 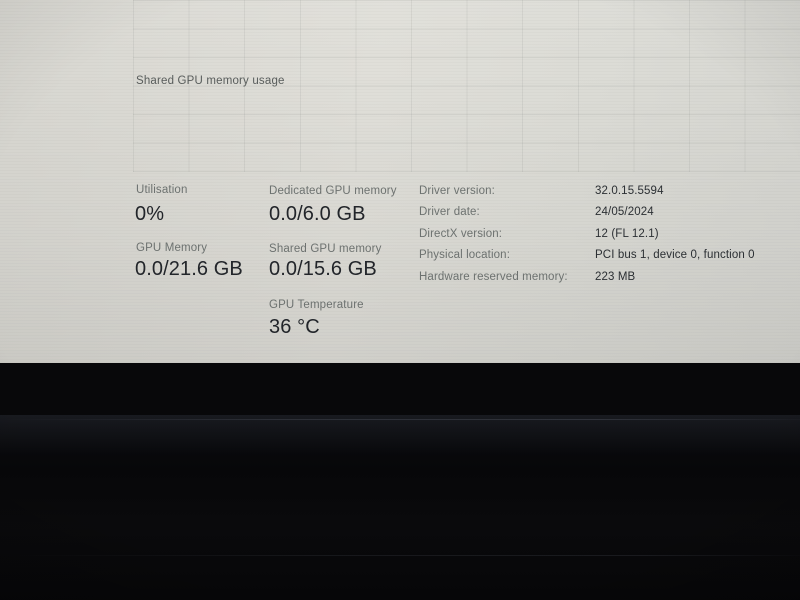 I want to click on detail-value: 12 (FL 12.1), so click(x=627, y=233).